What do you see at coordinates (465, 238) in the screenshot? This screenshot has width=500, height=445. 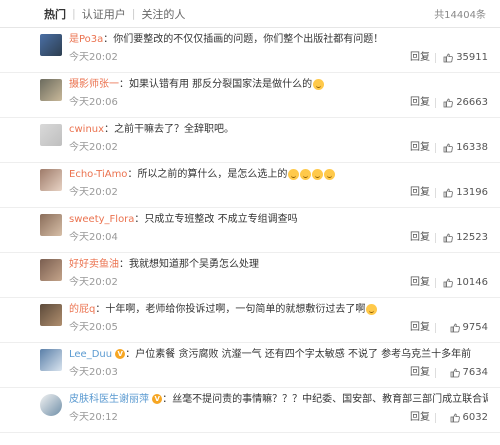 I see `like-button: 12523` at bounding box center [465, 238].